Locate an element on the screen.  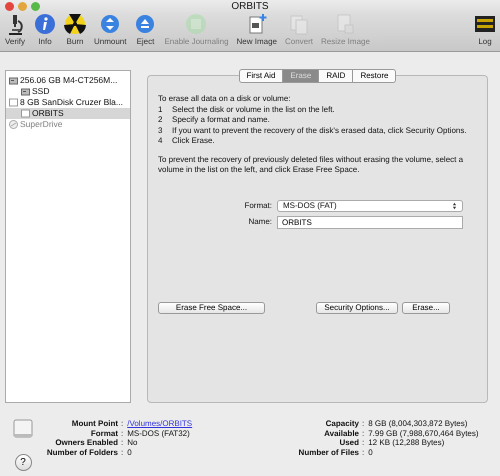
info-value: MS-DOS (FAT32) is located at coordinates (158, 433).